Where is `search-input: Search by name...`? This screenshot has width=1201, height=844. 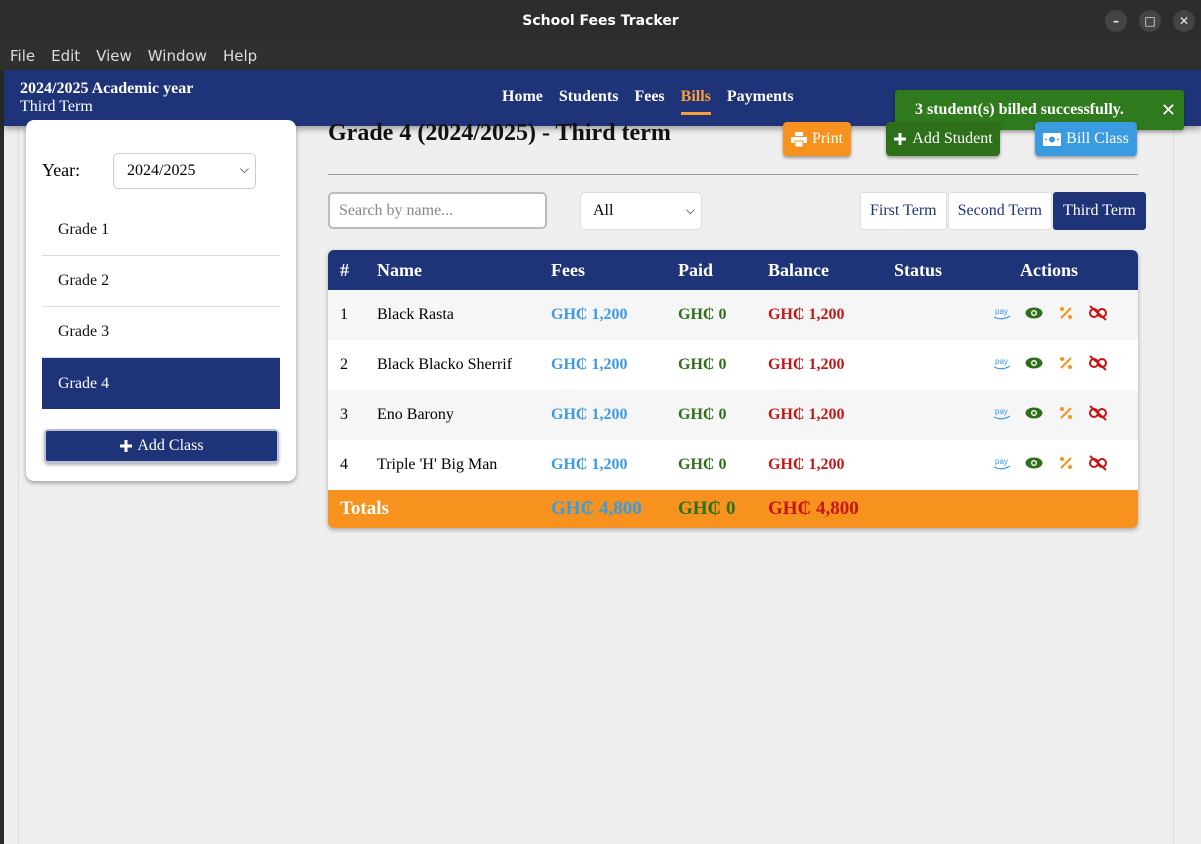 search-input: Search by name... is located at coordinates (437, 210).